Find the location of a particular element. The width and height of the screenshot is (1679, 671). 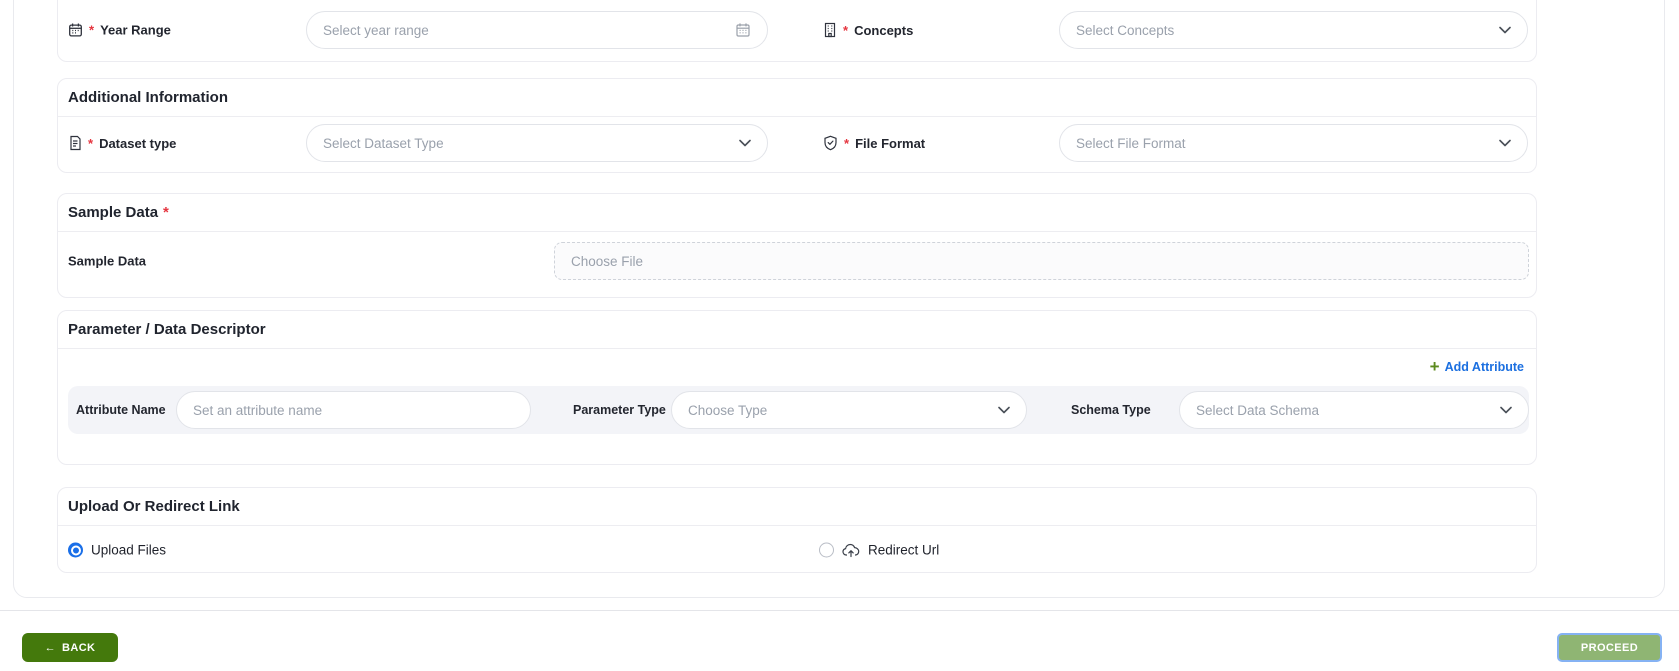

back-button: ← BACK is located at coordinates (70, 647).